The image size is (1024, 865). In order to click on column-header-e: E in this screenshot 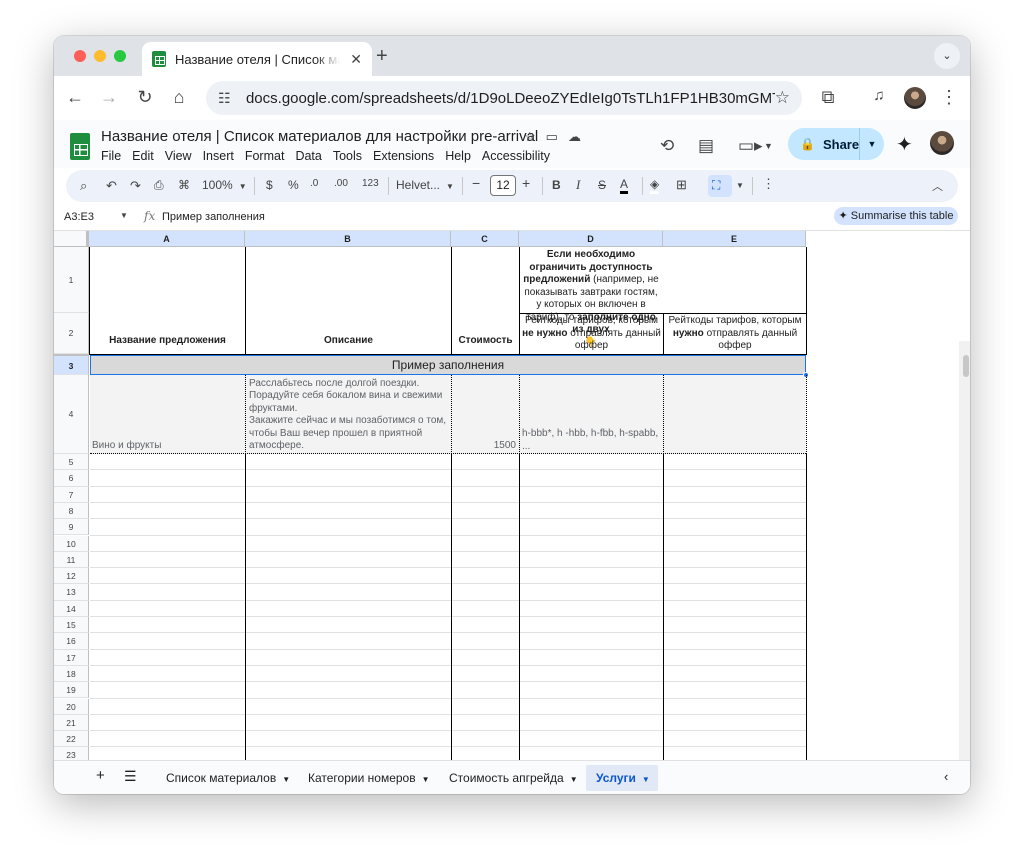, I will do `click(734, 239)`.